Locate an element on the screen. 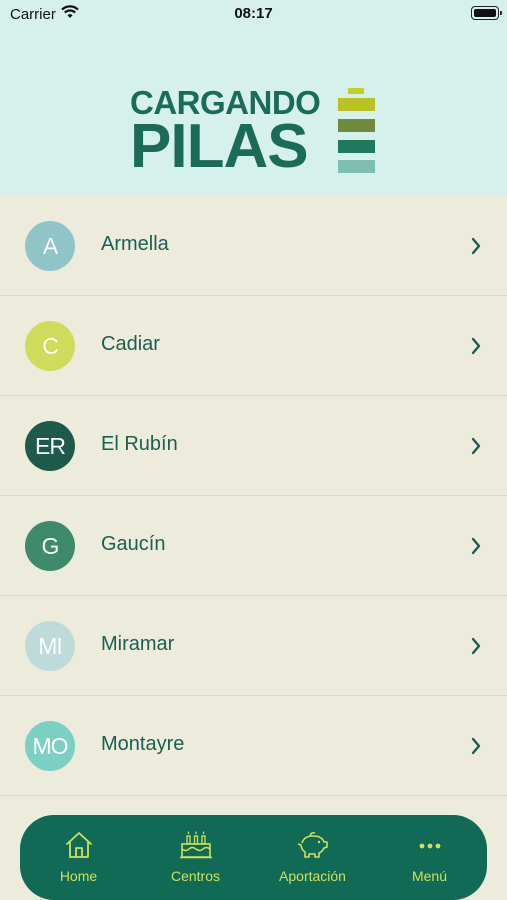  list-item: MI Miramar is located at coordinates (253, 646).